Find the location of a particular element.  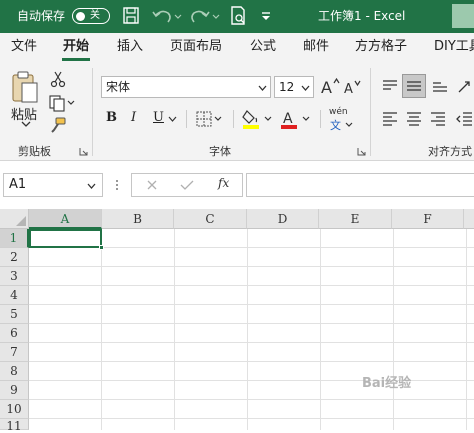

row-header: 10 is located at coordinates (14, 409).